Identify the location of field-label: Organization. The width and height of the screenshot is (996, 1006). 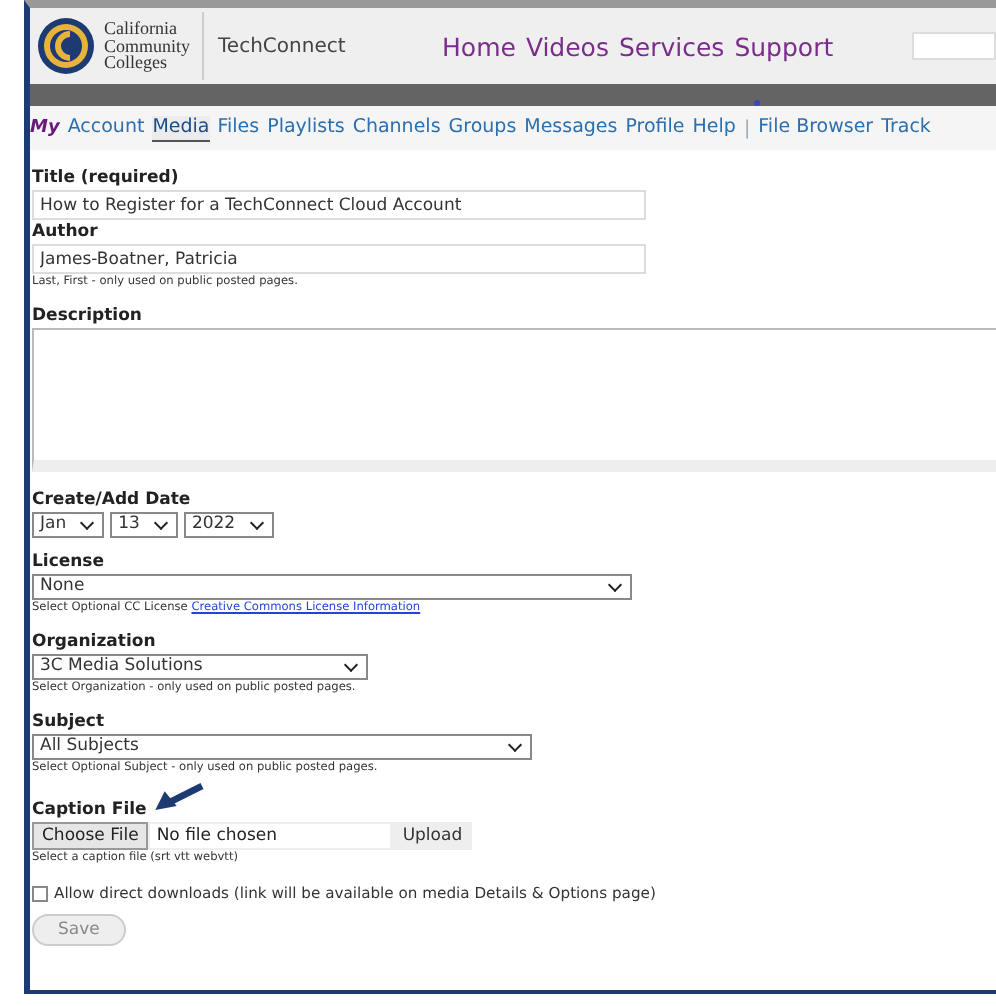
(95, 642).